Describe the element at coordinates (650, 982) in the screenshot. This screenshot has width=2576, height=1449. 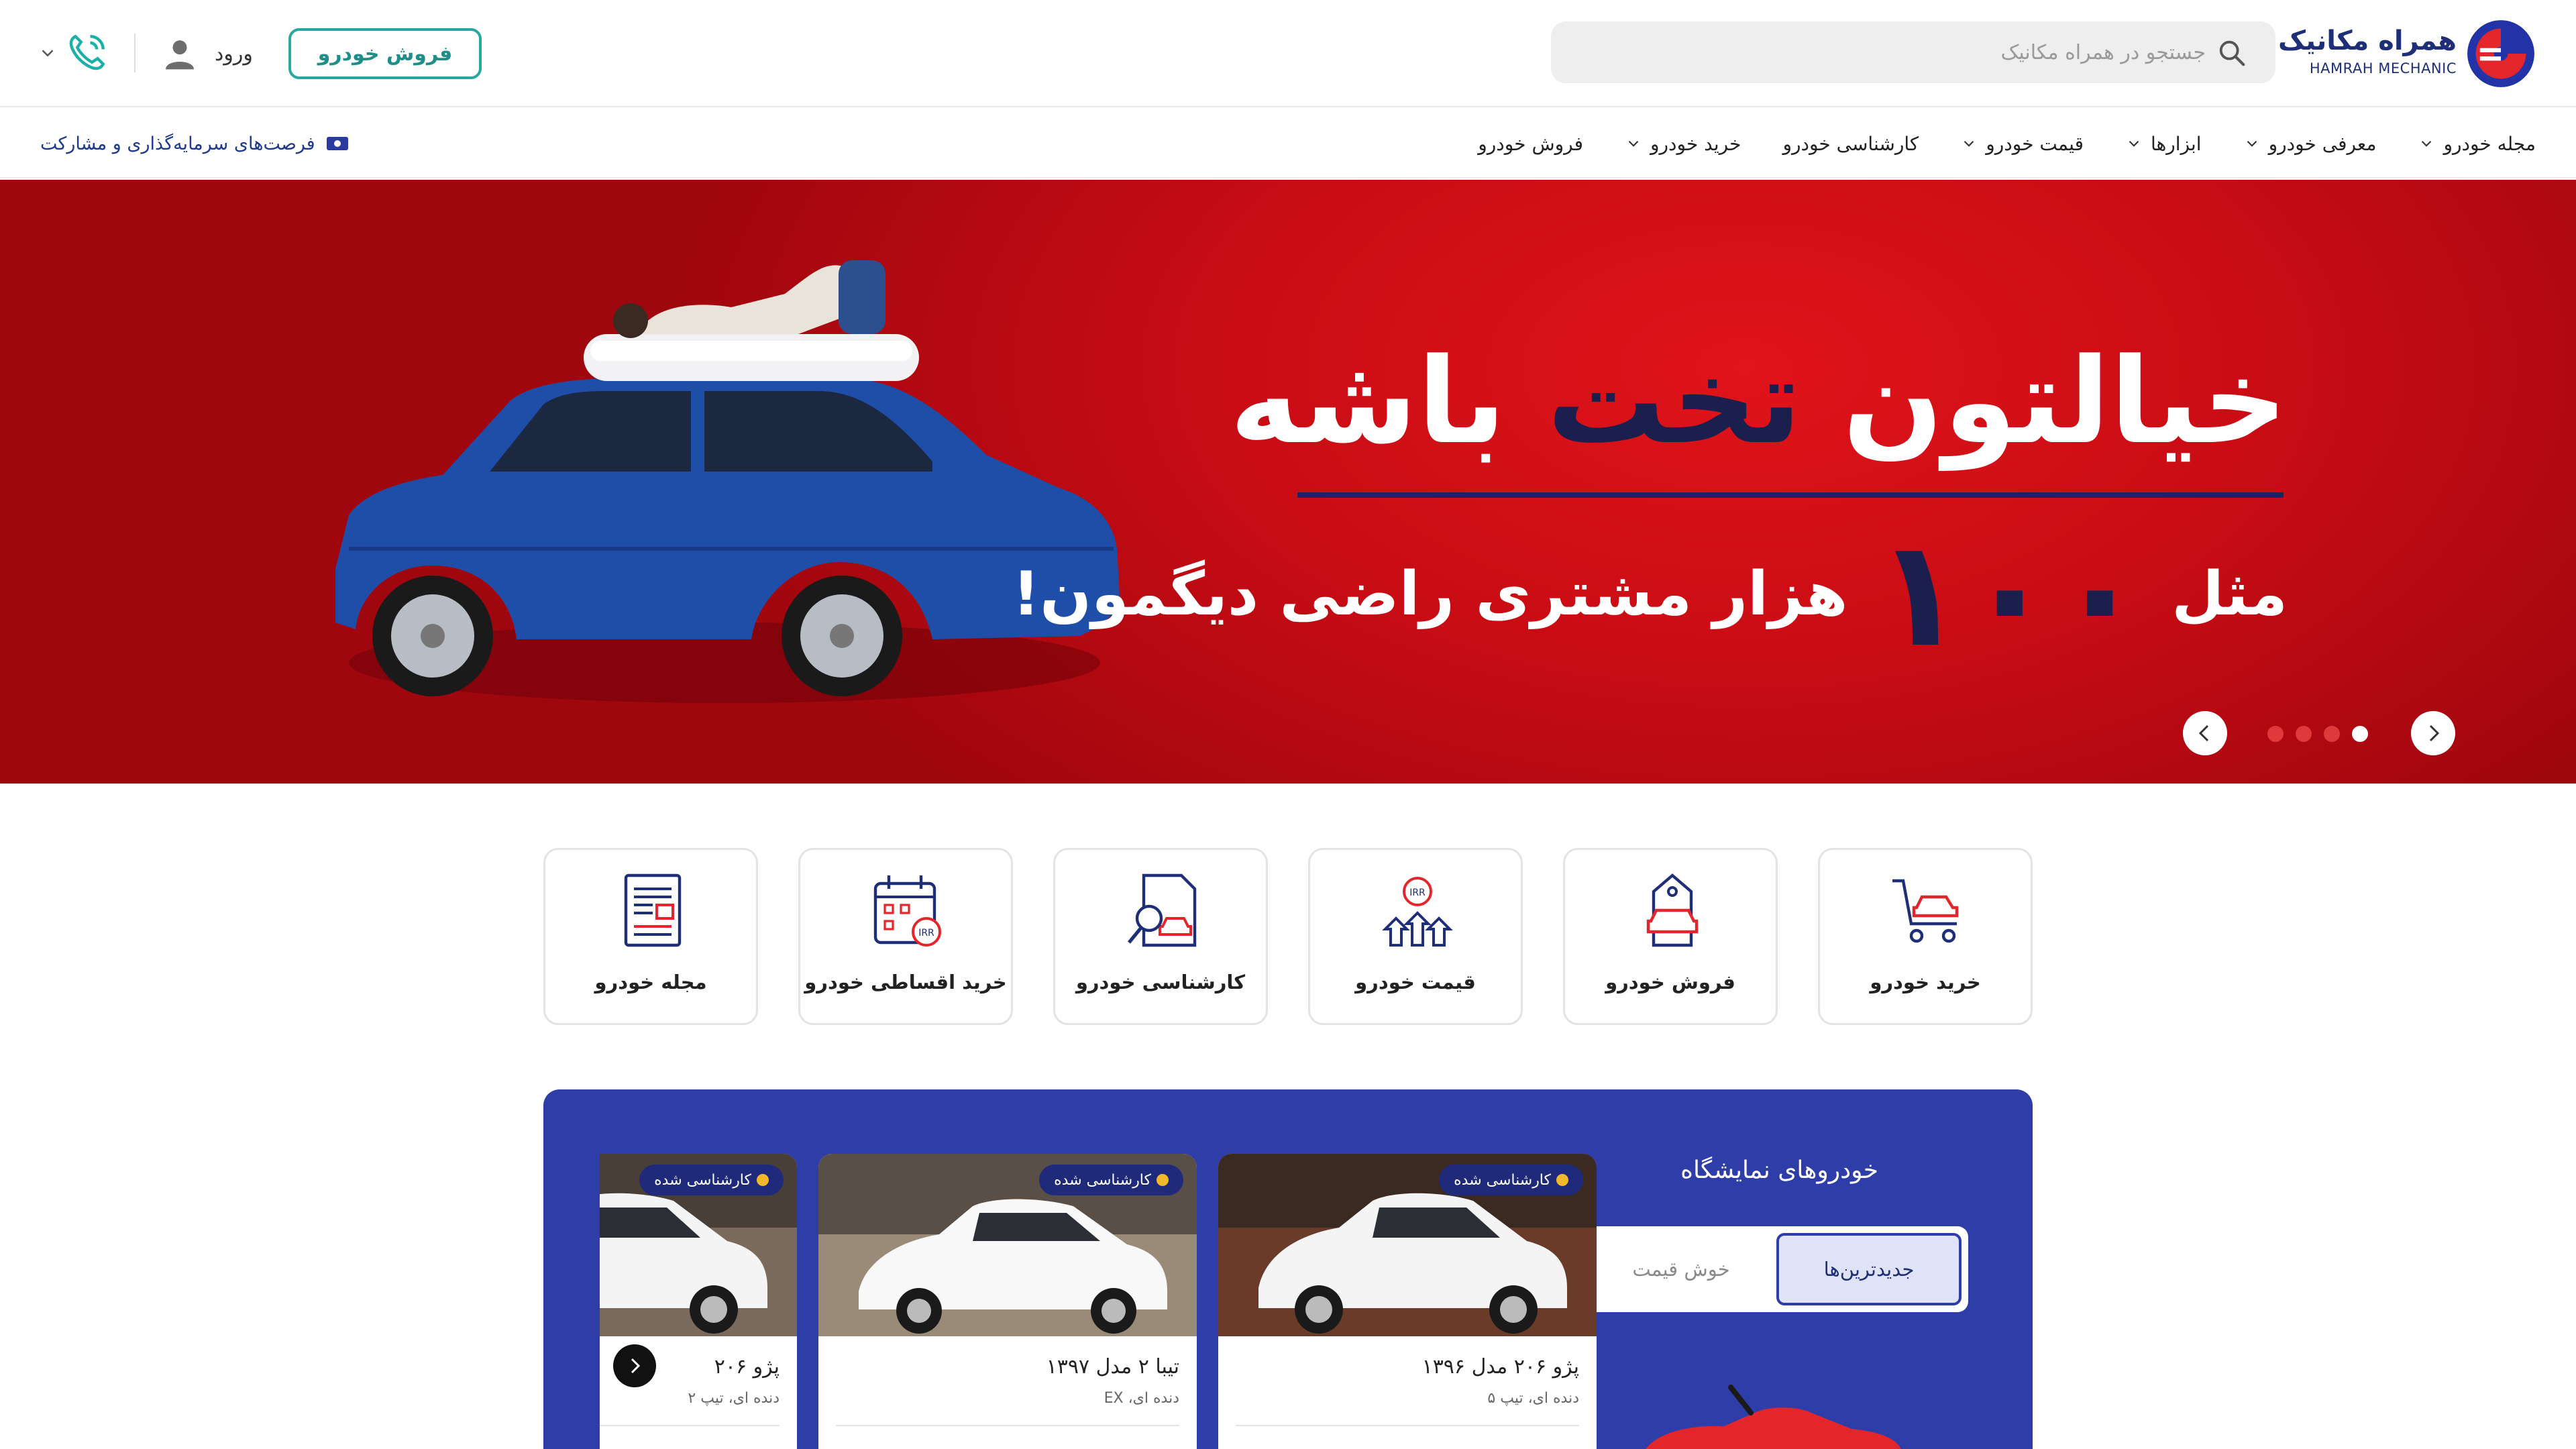
I see `service-label: مجله خودرو` at that location.